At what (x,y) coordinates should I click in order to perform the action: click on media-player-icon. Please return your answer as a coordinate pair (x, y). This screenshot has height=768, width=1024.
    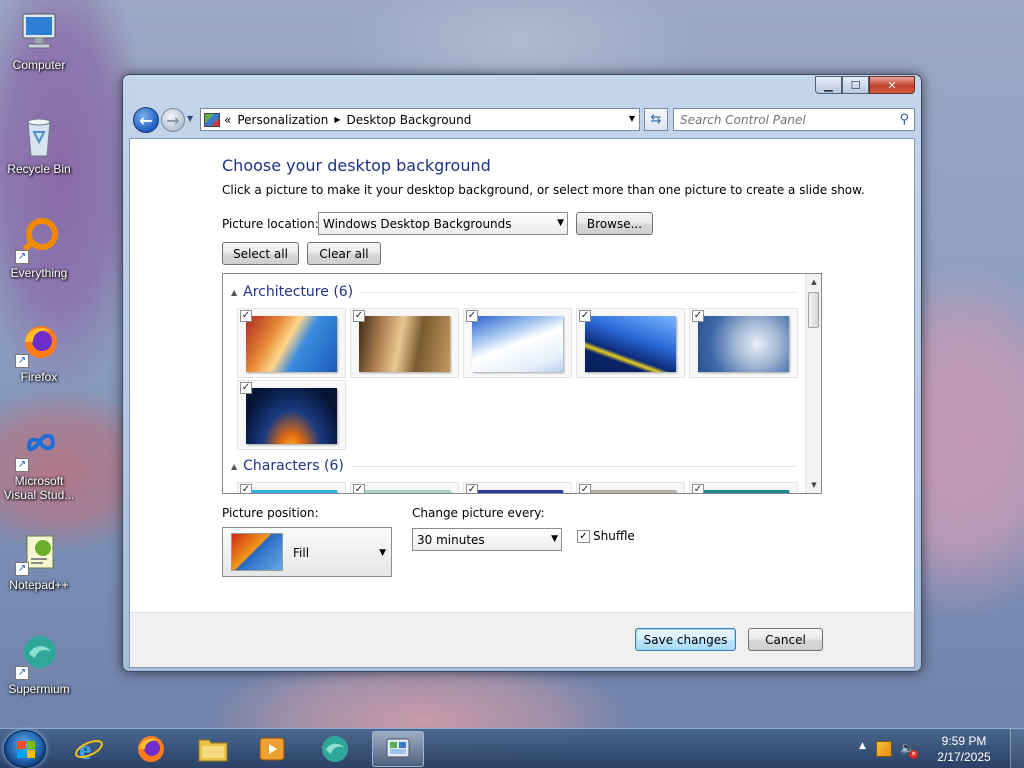
    Looking at the image, I should click on (272, 749).